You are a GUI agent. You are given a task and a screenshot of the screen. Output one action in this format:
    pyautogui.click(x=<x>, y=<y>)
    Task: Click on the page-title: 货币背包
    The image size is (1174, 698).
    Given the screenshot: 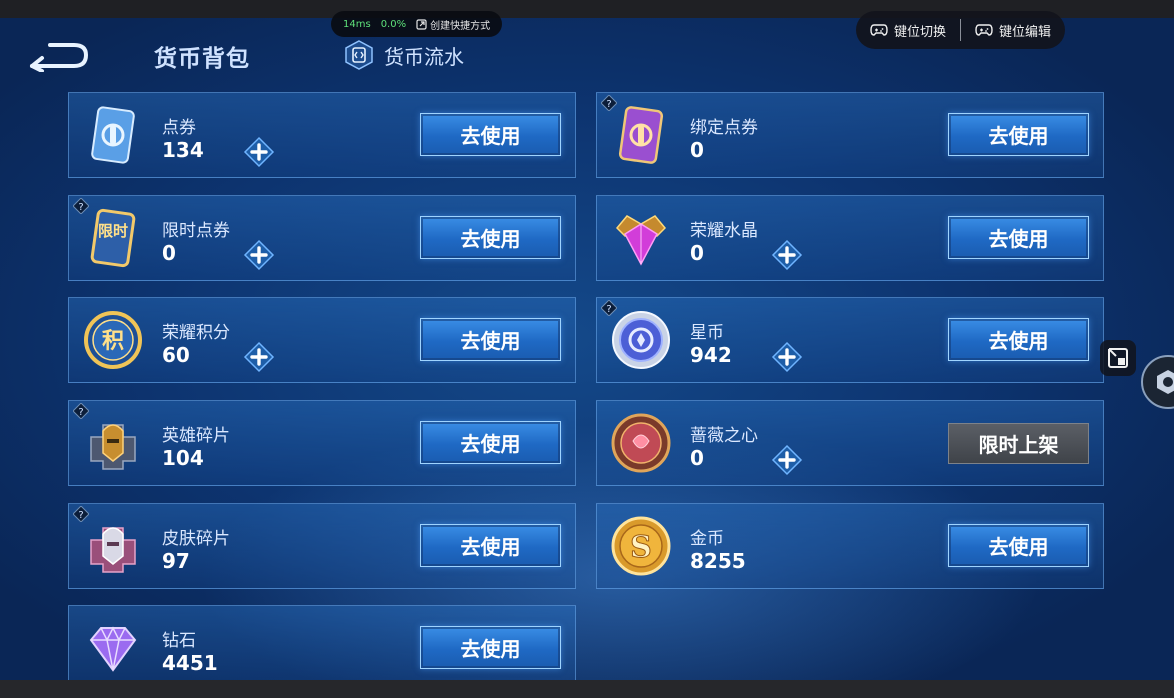 What is the action you would take?
    pyautogui.click(x=202, y=59)
    